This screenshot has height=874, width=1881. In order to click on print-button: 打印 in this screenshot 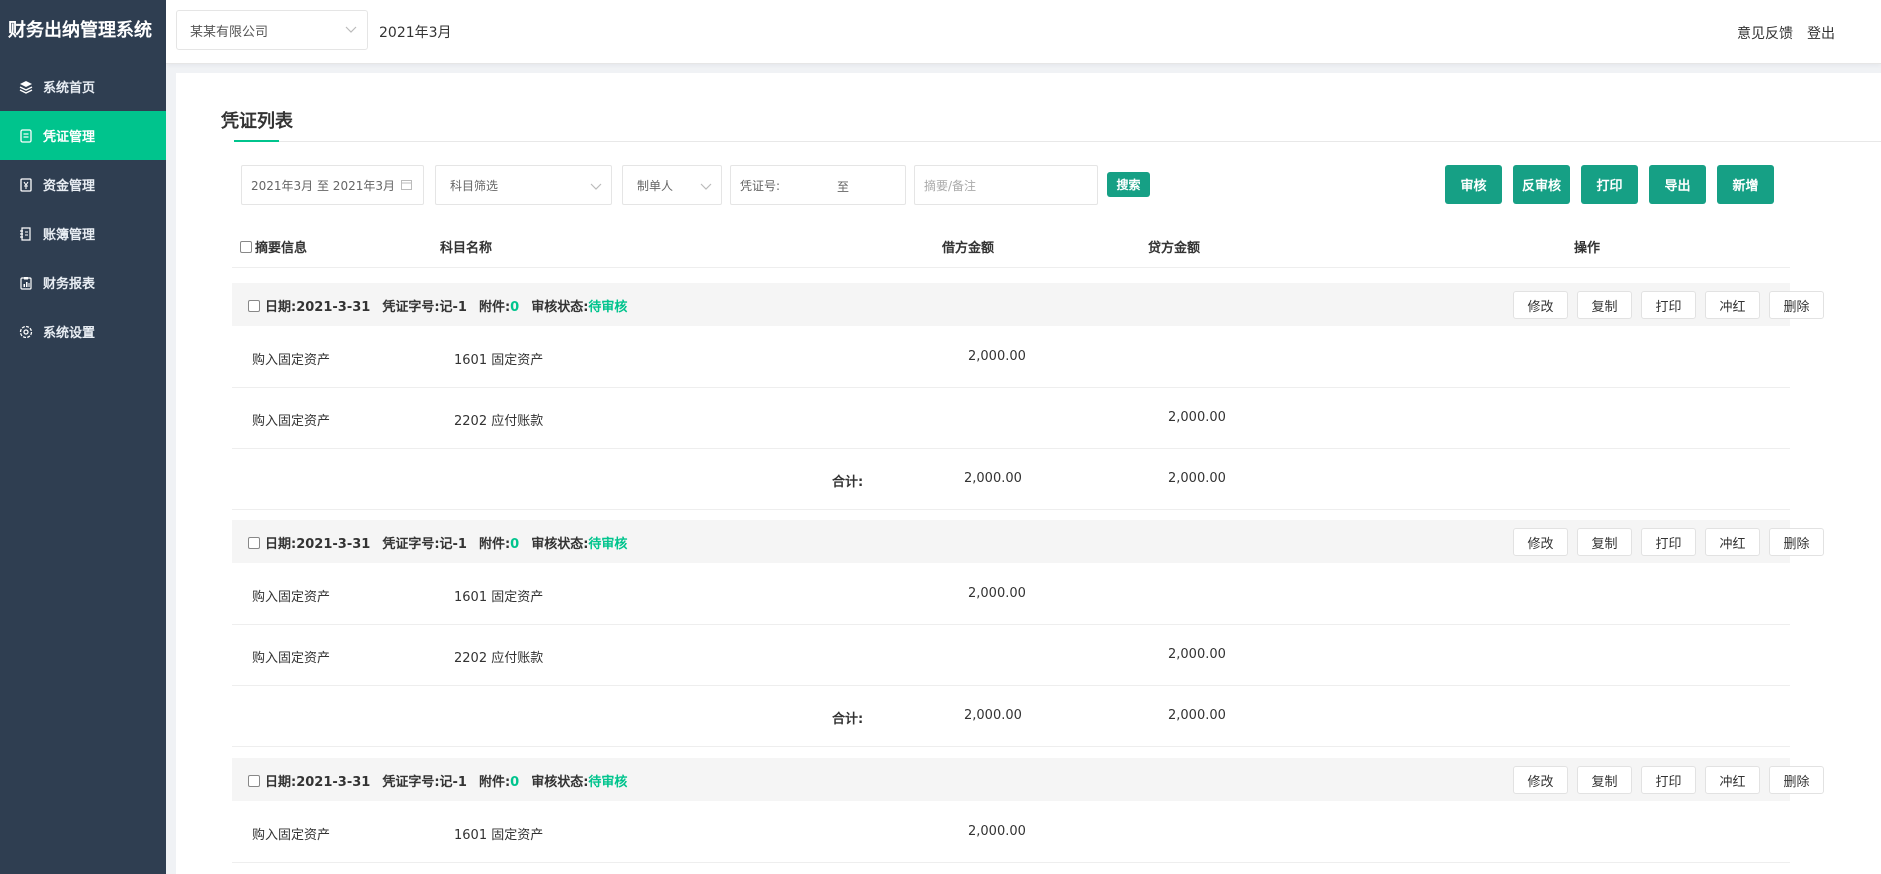, I will do `click(1609, 184)`.